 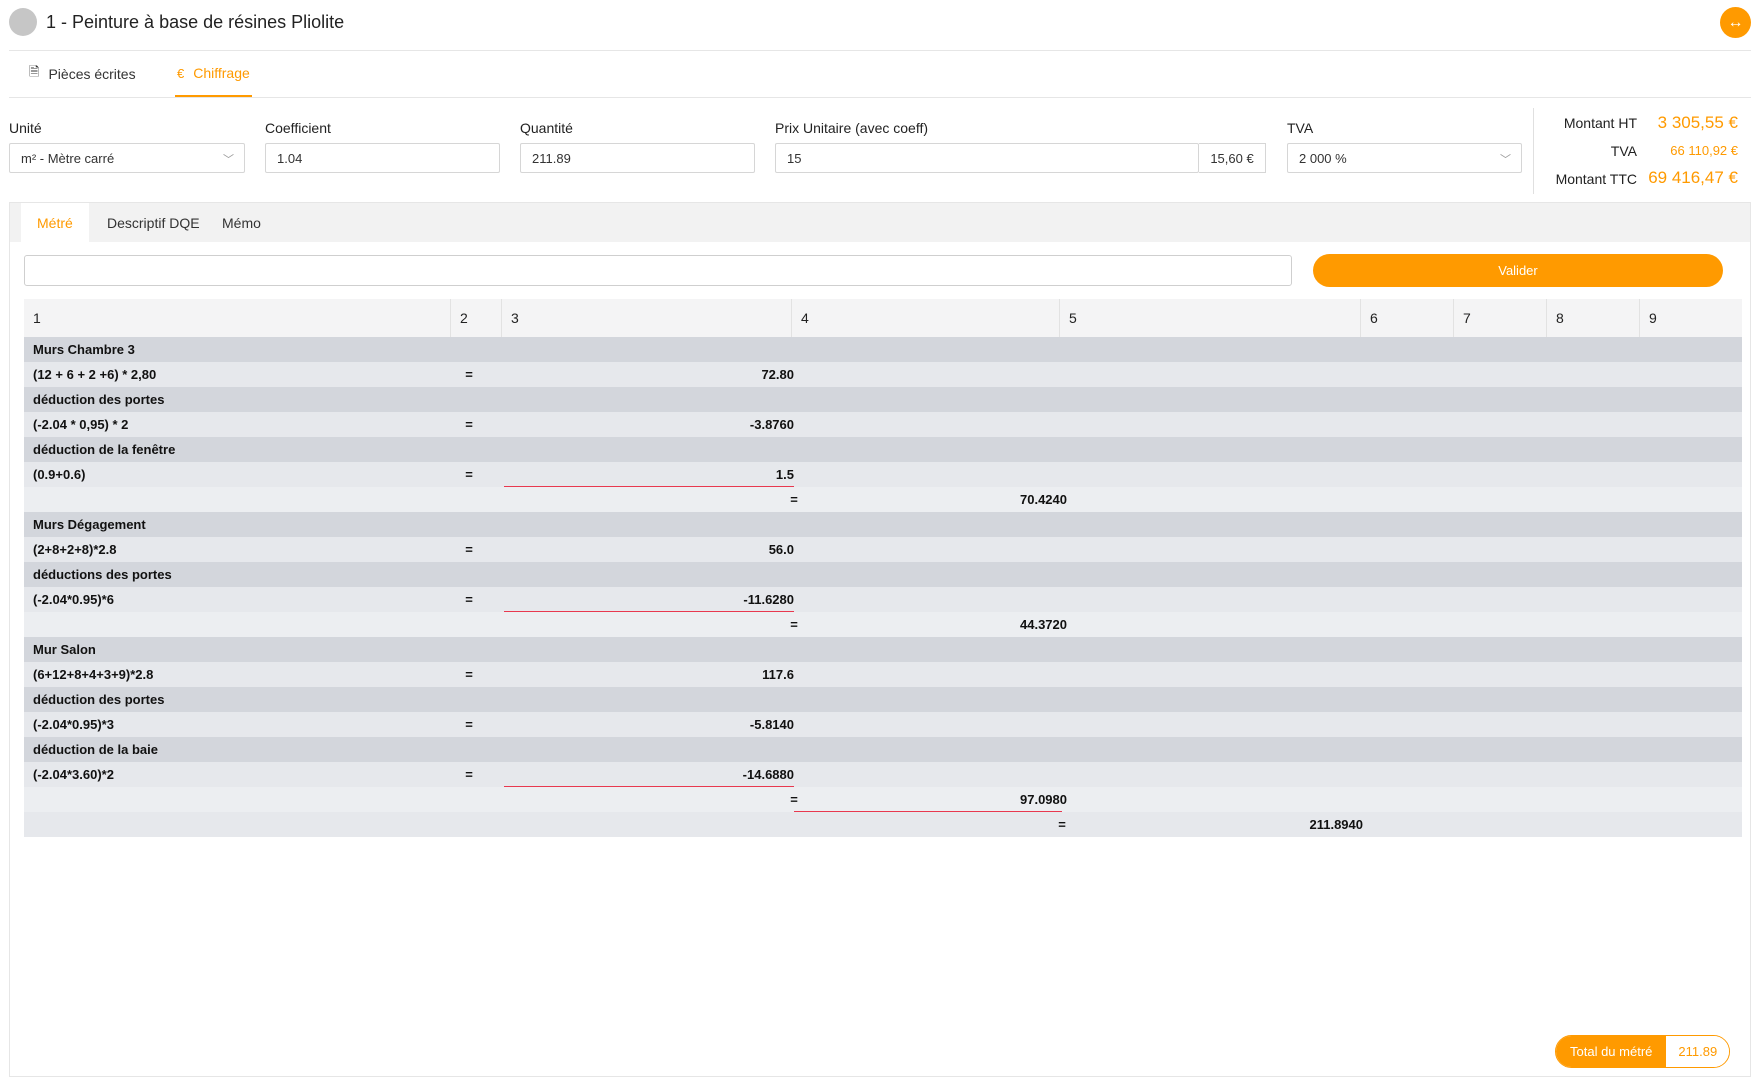 I want to click on quantite-label: Quantité, so click(x=546, y=128).